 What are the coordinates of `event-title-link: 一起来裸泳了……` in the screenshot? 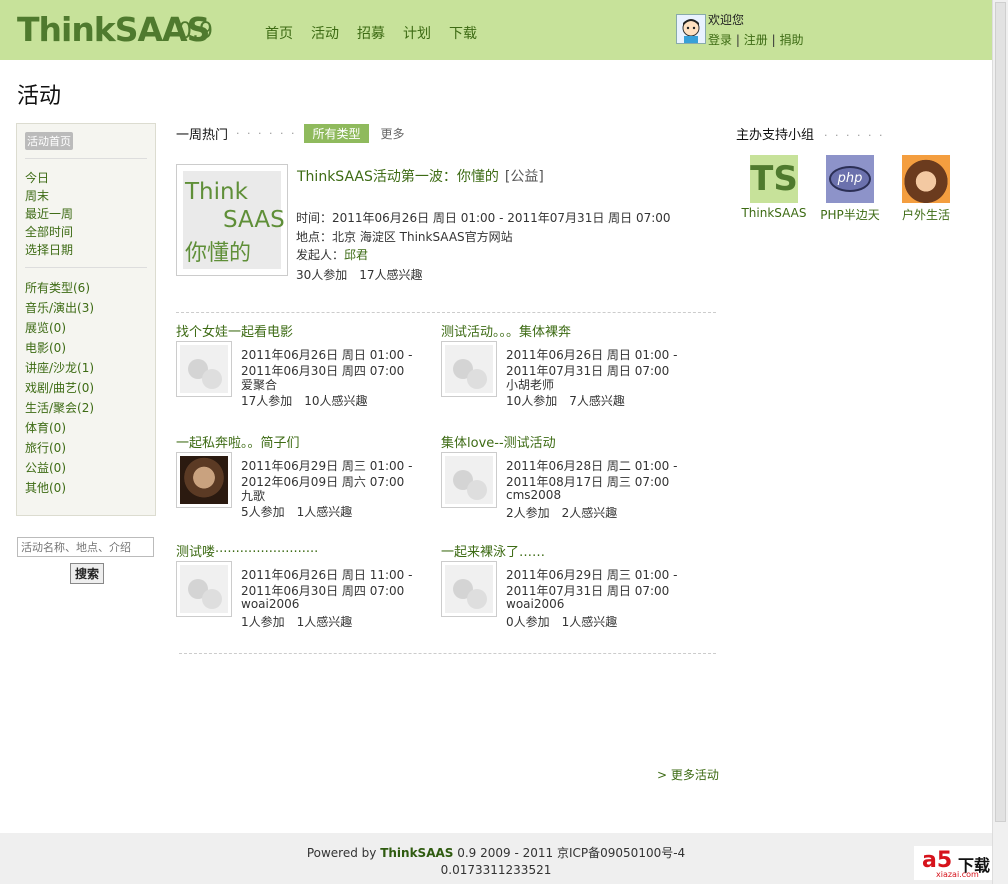 It's located at (493, 550).